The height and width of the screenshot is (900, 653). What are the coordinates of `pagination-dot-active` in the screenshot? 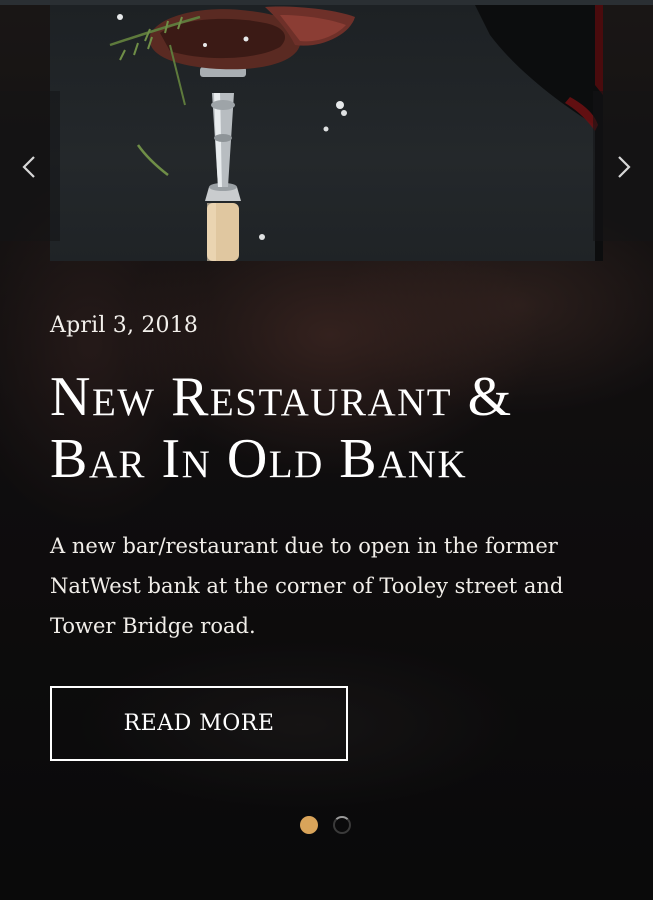 It's located at (309, 825).